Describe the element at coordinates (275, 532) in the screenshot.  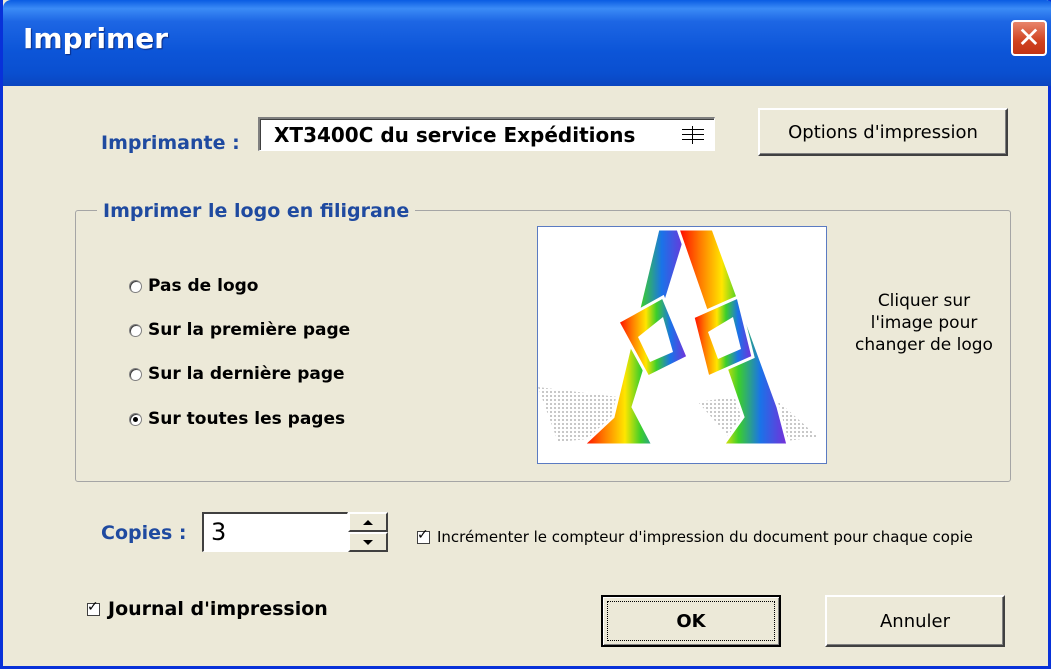
I see `copies-input: 3` at that location.